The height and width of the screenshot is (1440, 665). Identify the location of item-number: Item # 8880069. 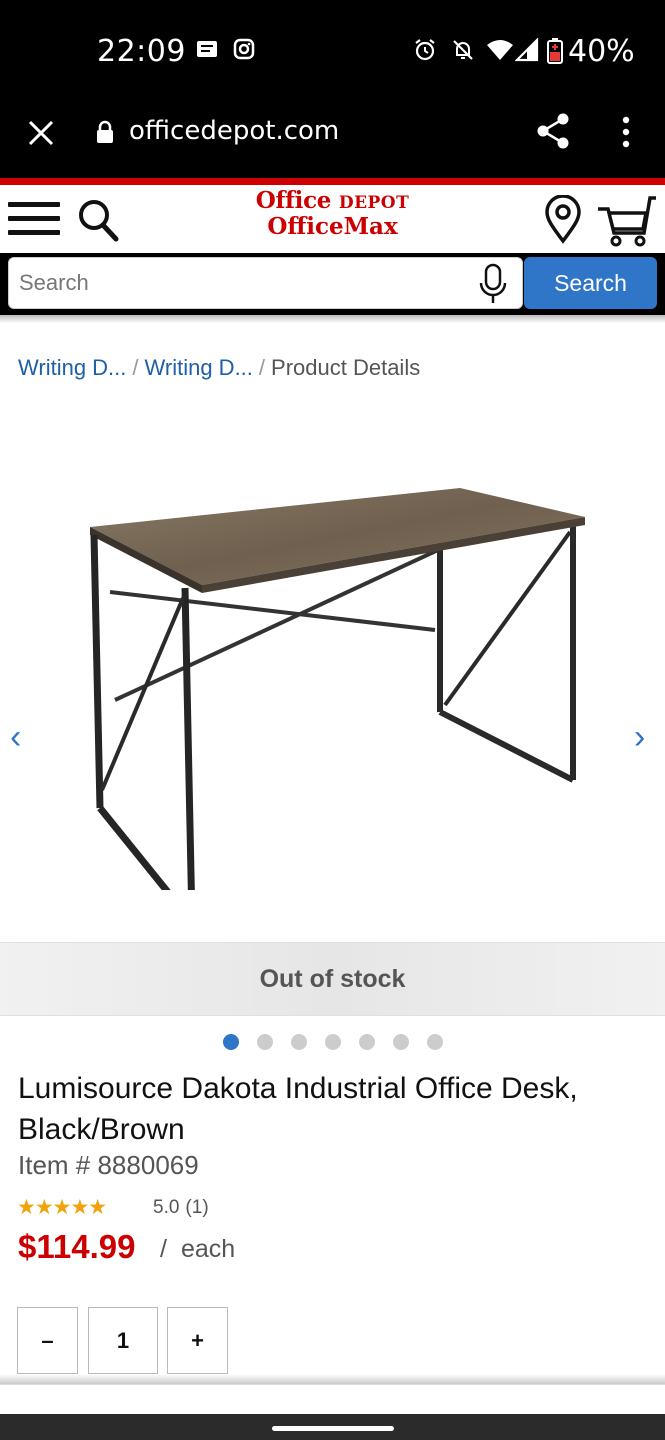
(108, 1165).